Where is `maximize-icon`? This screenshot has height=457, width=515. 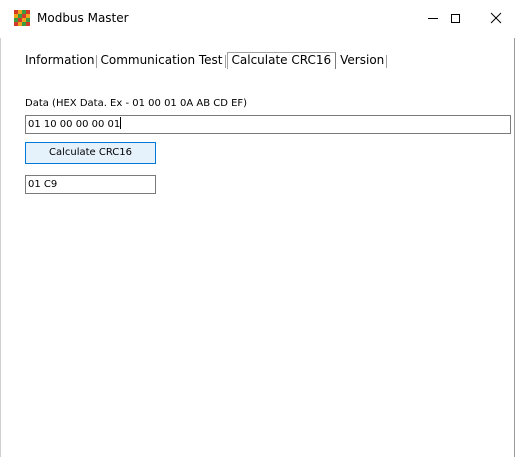
maximize-icon is located at coordinates (455, 18).